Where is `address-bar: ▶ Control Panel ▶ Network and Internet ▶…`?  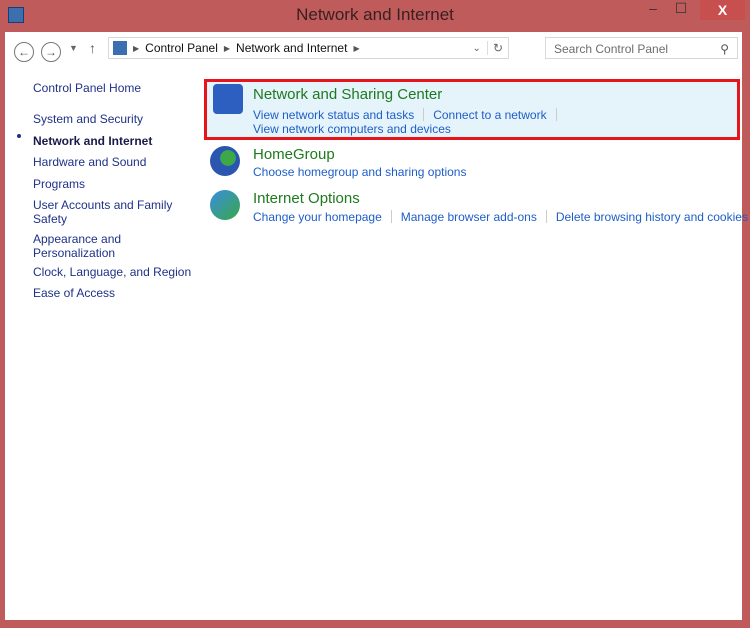
address-bar: ▶ Control Panel ▶ Network and Internet ▶… is located at coordinates (308, 48).